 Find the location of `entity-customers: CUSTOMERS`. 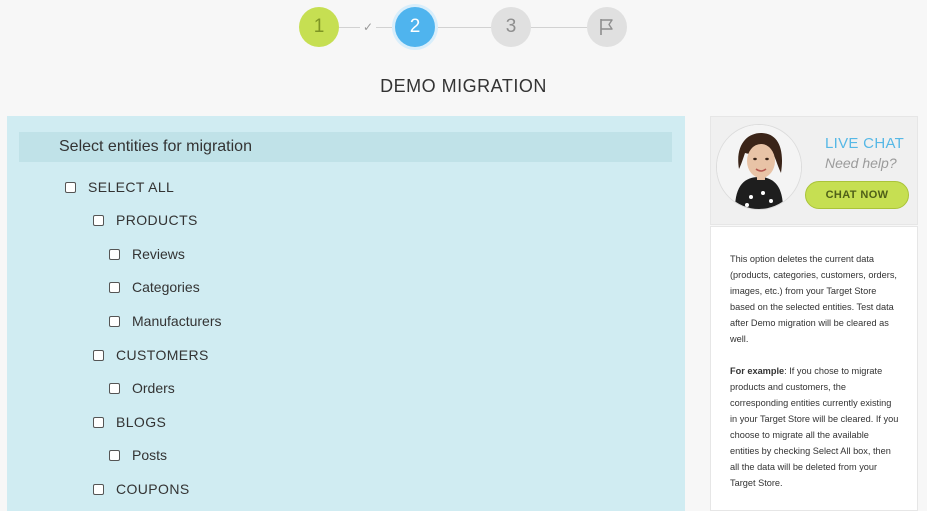

entity-customers: CUSTOMERS is located at coordinates (151, 355).